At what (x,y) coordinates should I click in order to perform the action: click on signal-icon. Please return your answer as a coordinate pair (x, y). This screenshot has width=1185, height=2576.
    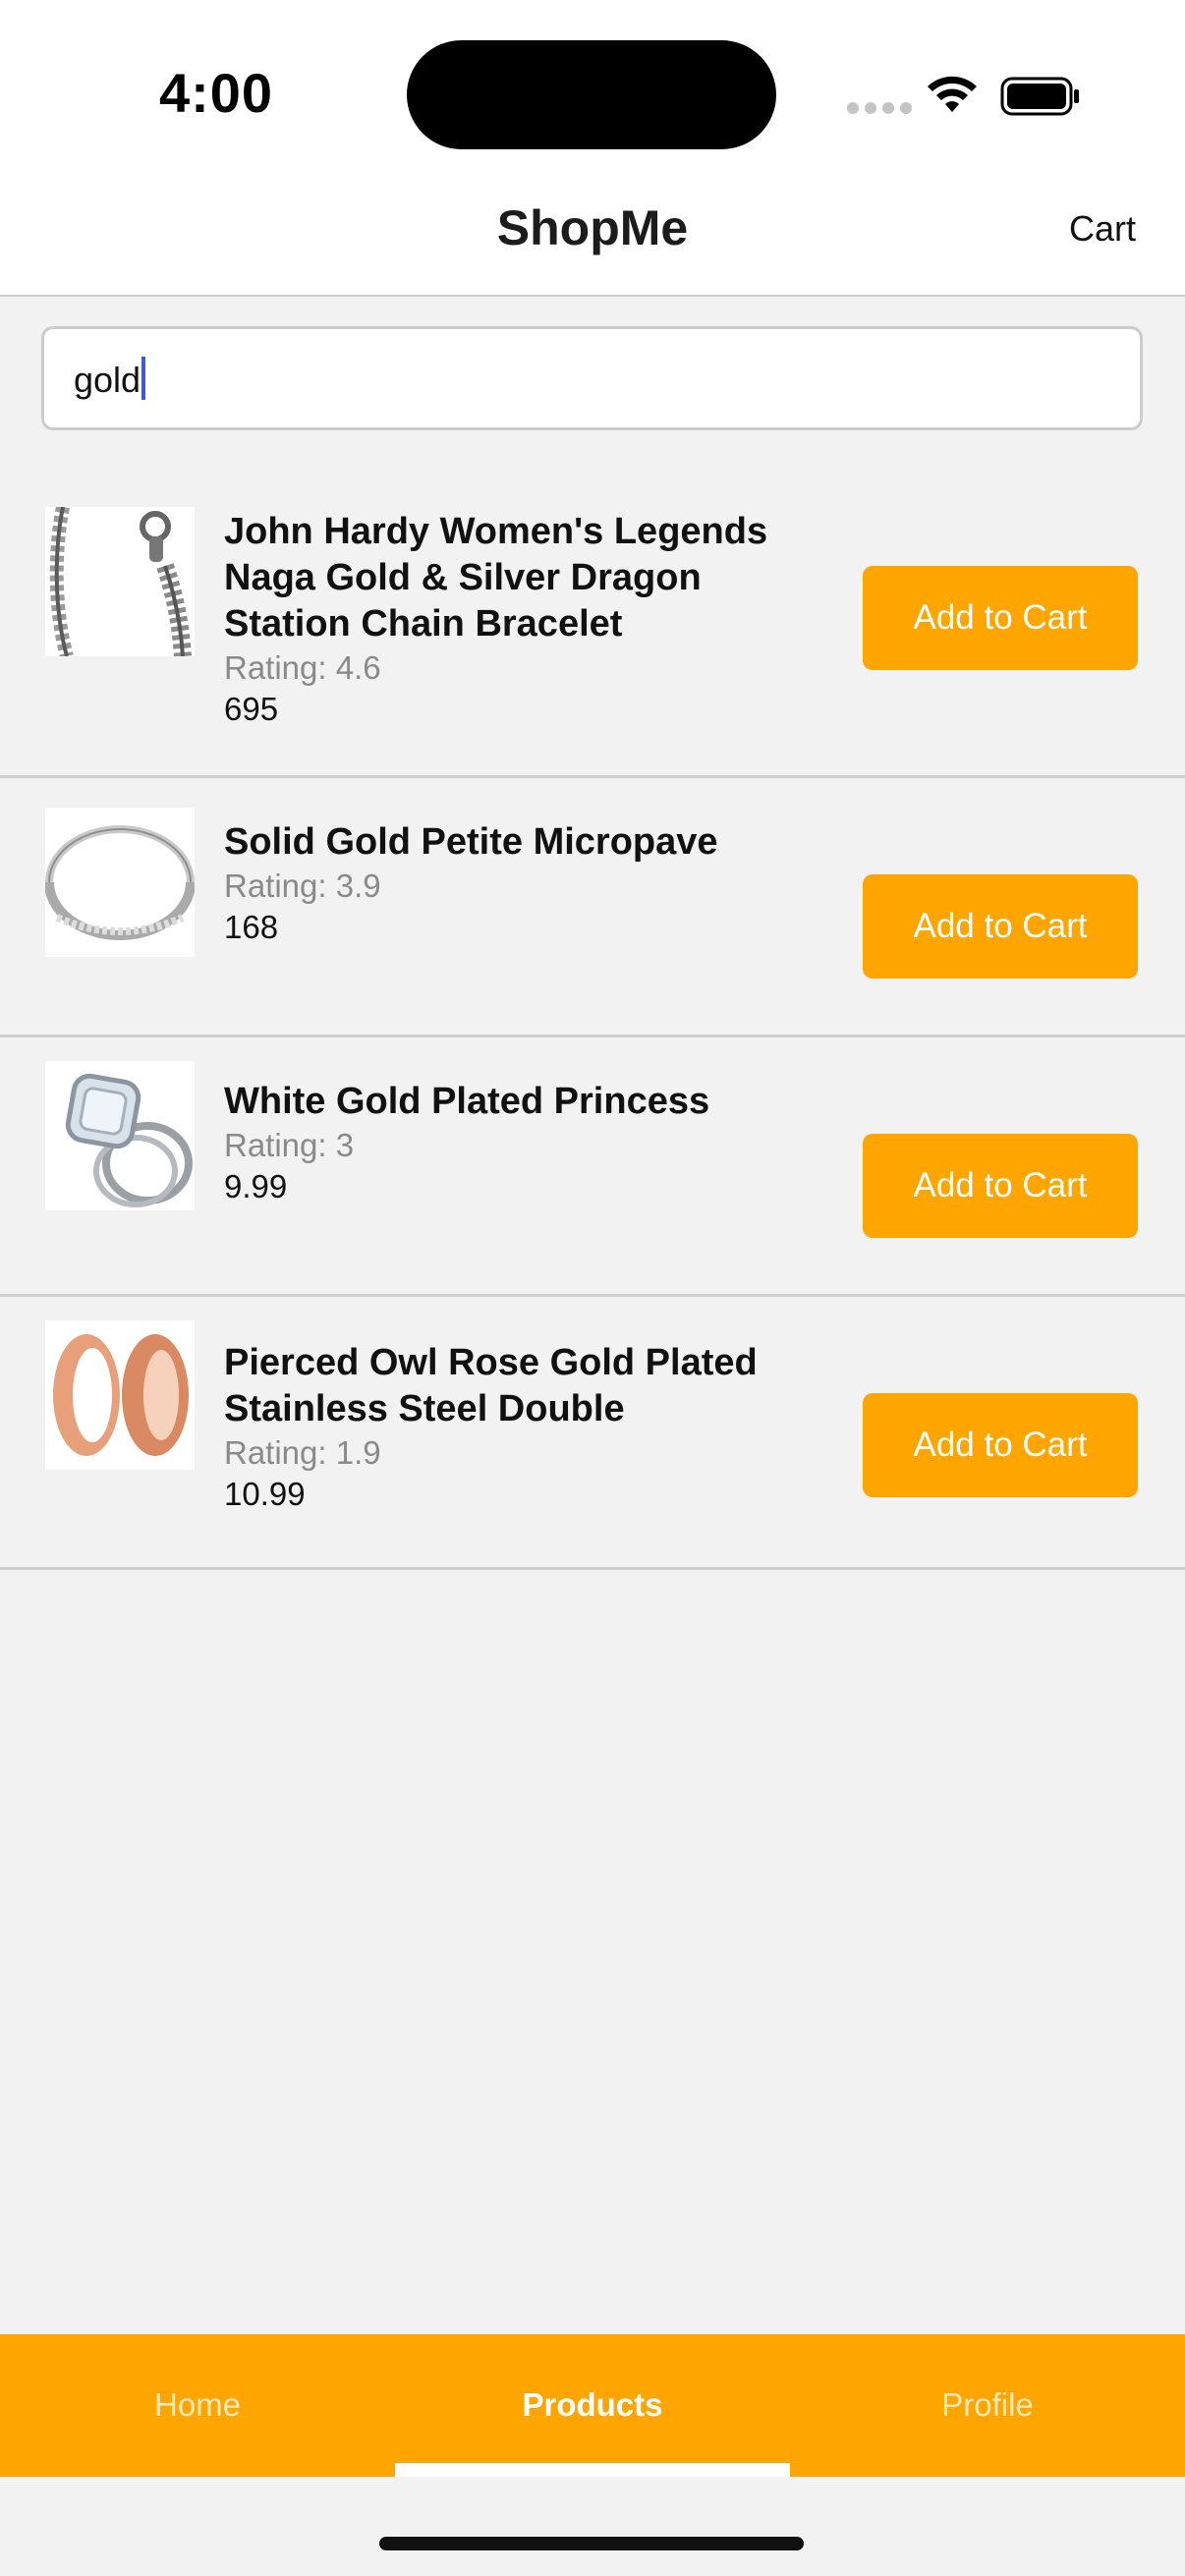
    Looking at the image, I should click on (880, 108).